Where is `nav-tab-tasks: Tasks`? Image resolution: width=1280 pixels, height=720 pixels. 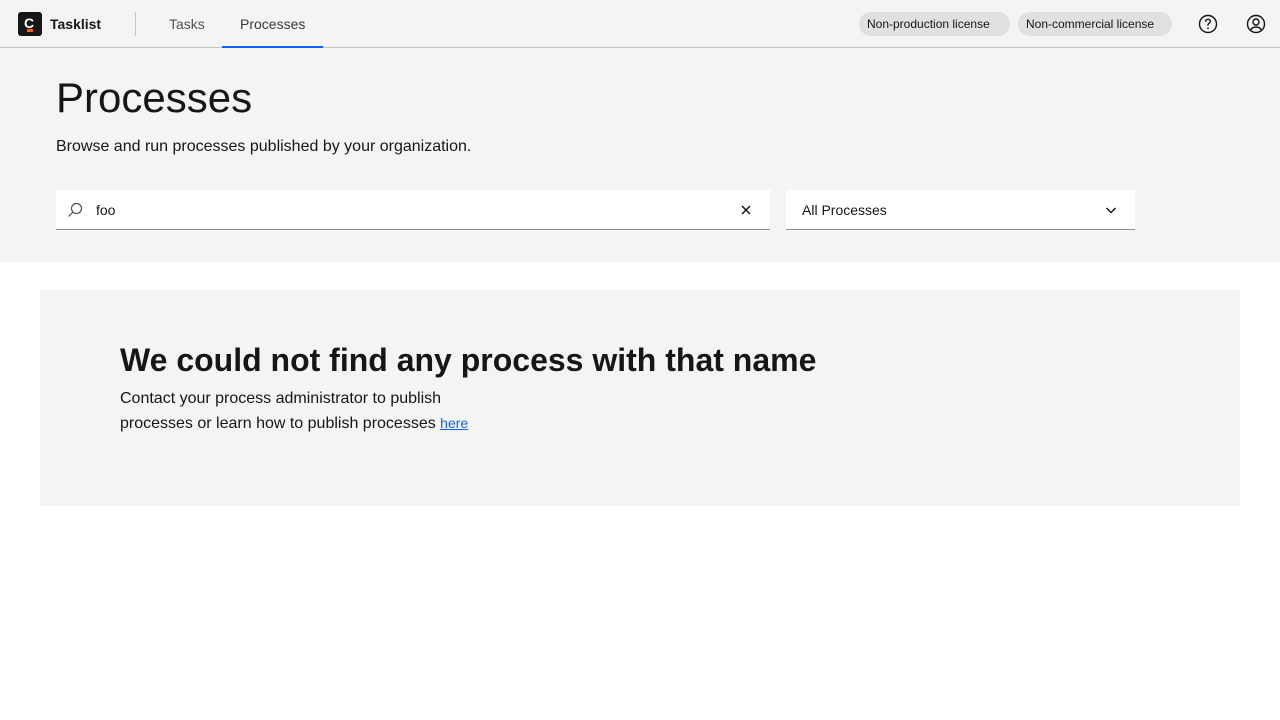
nav-tab-tasks: Tasks is located at coordinates (186, 24).